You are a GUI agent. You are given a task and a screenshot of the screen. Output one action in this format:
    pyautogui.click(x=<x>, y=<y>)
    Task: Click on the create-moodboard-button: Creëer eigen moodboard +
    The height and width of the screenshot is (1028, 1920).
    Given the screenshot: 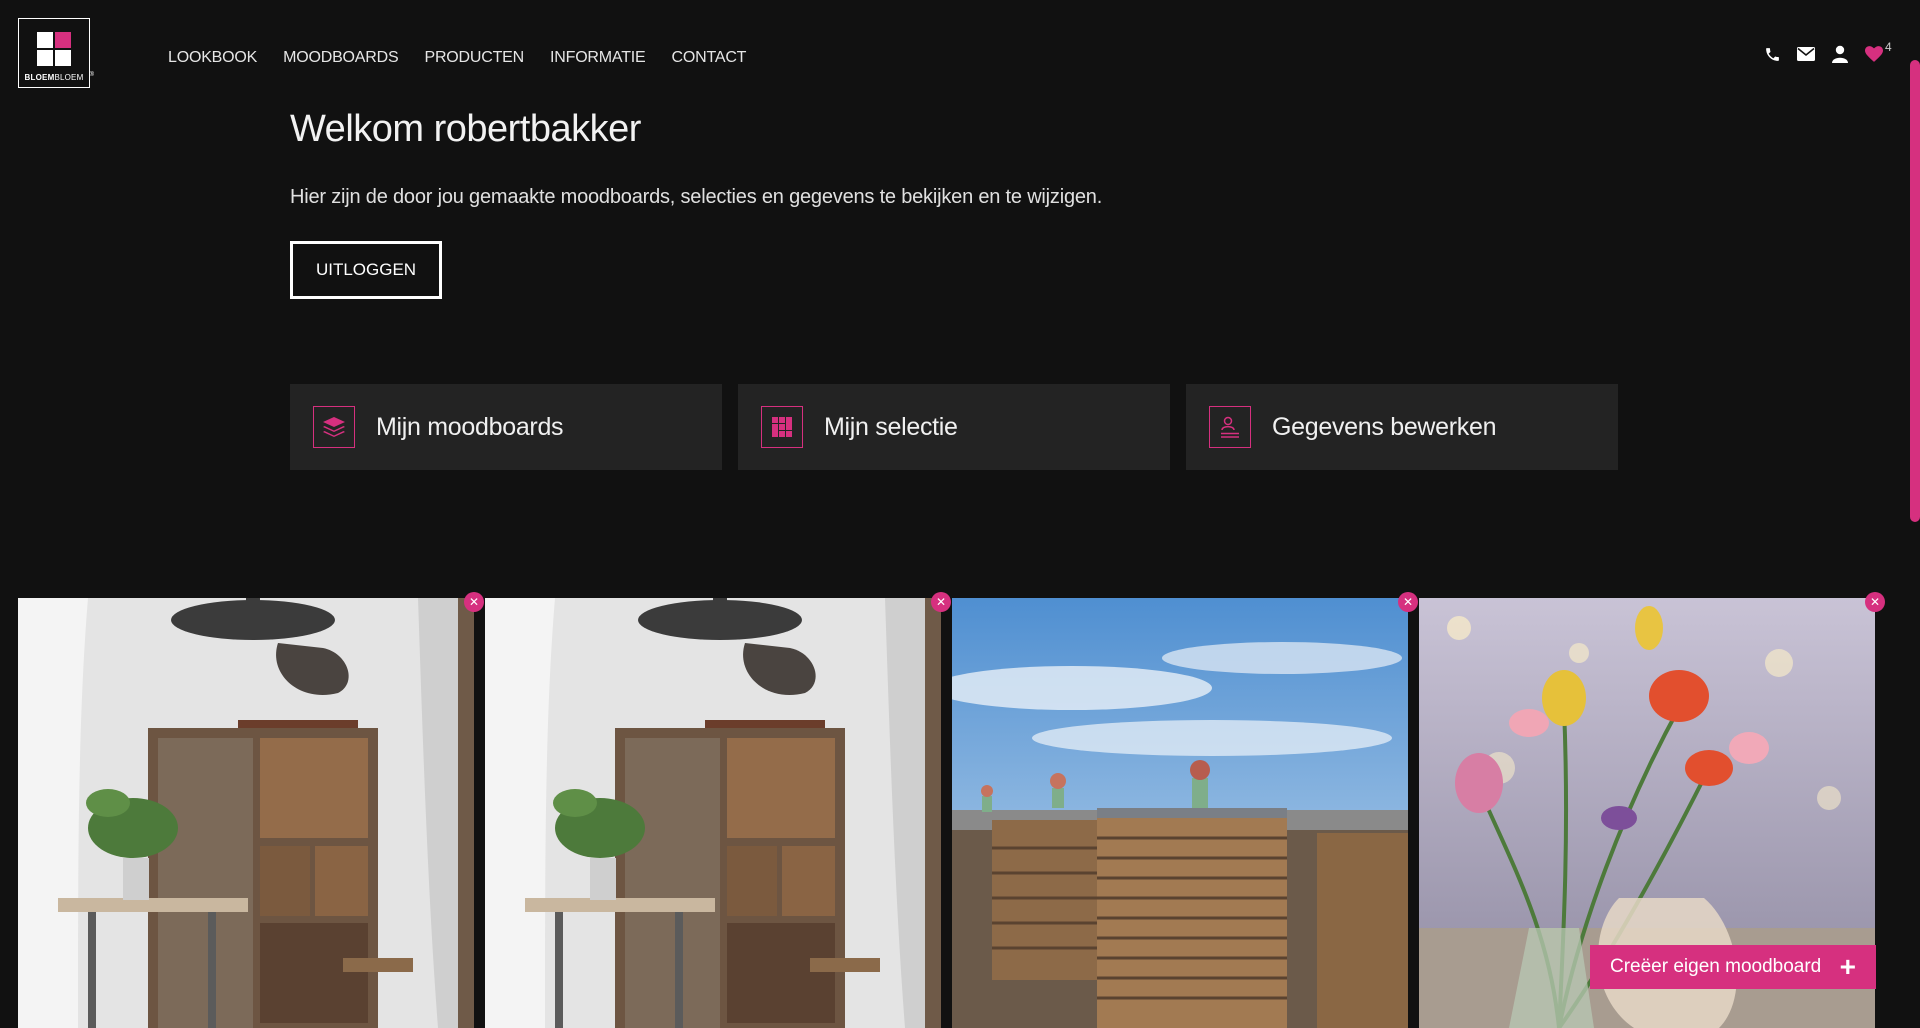 What is the action you would take?
    pyautogui.click(x=1733, y=967)
    